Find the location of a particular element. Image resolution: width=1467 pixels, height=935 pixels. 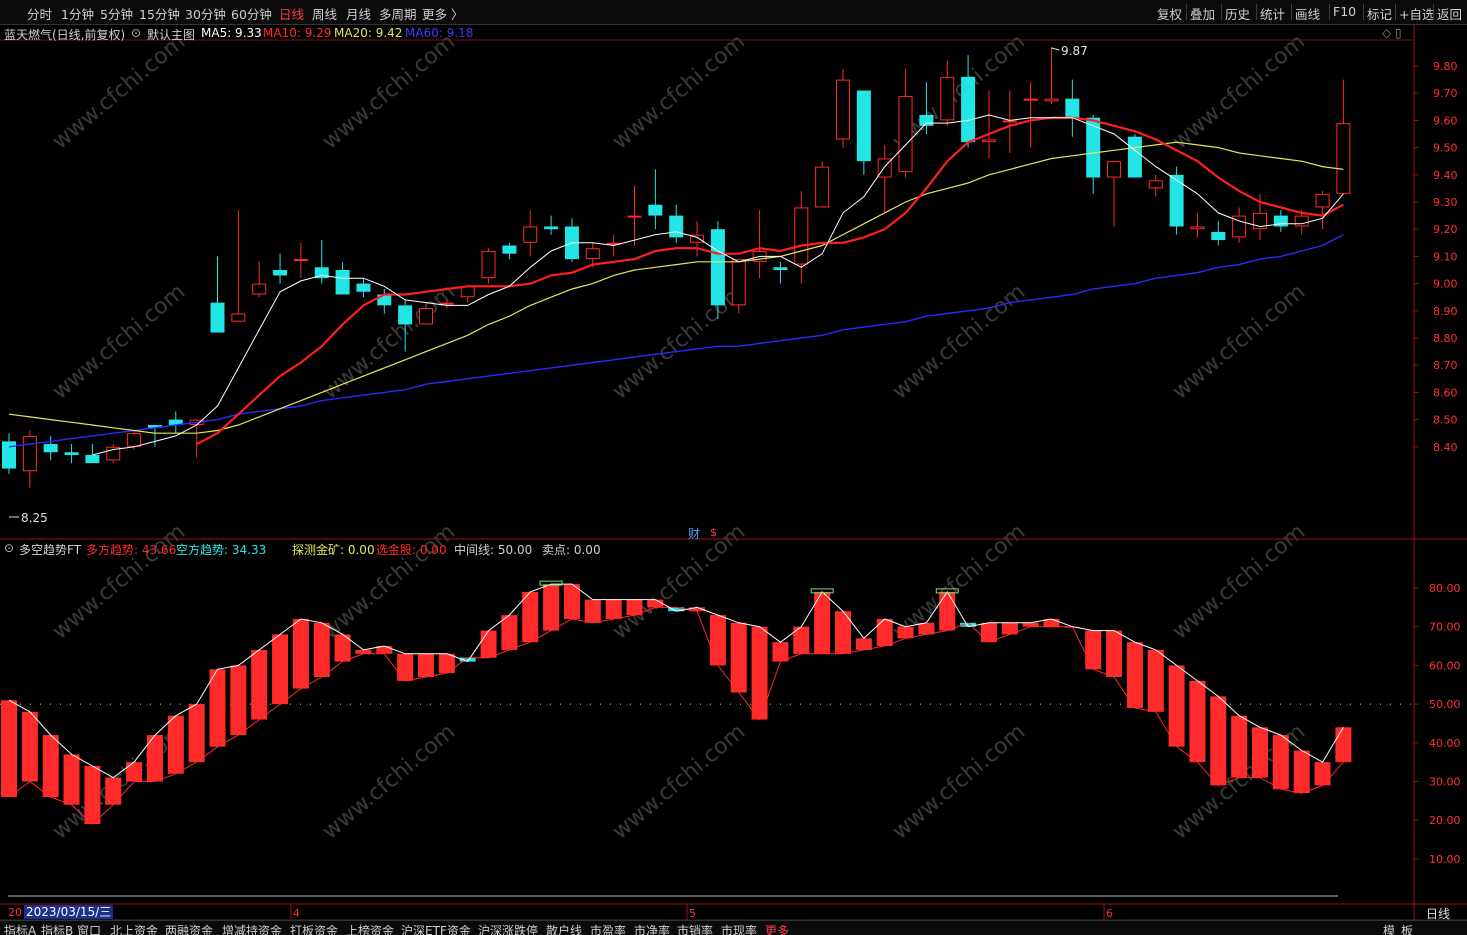

indicator-tab-13: 市销率 is located at coordinates (695, 928).